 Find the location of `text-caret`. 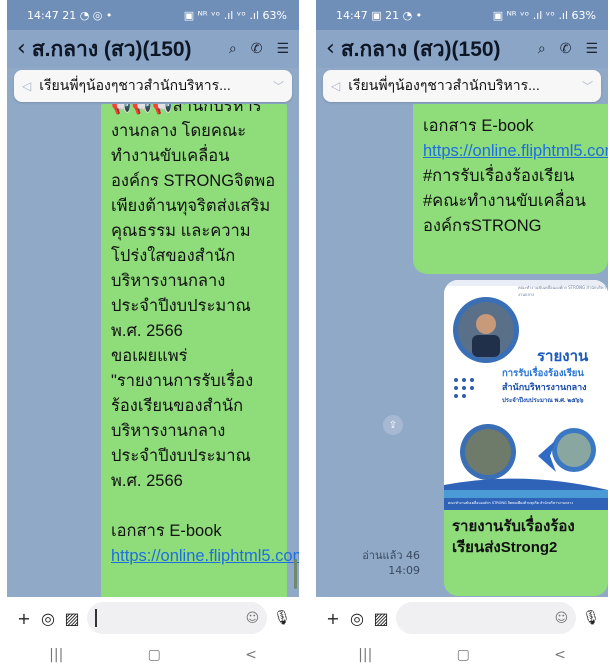

text-caret is located at coordinates (96, 618).